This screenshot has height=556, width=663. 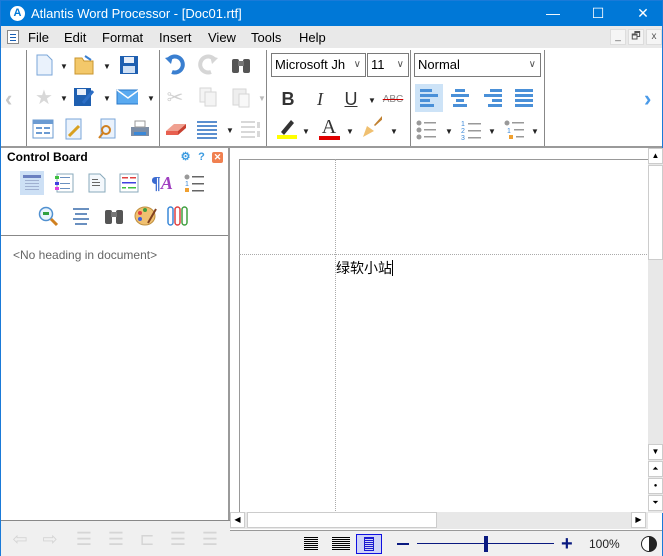 I want to click on scroll-right-button: ▶, so click(x=638, y=520).